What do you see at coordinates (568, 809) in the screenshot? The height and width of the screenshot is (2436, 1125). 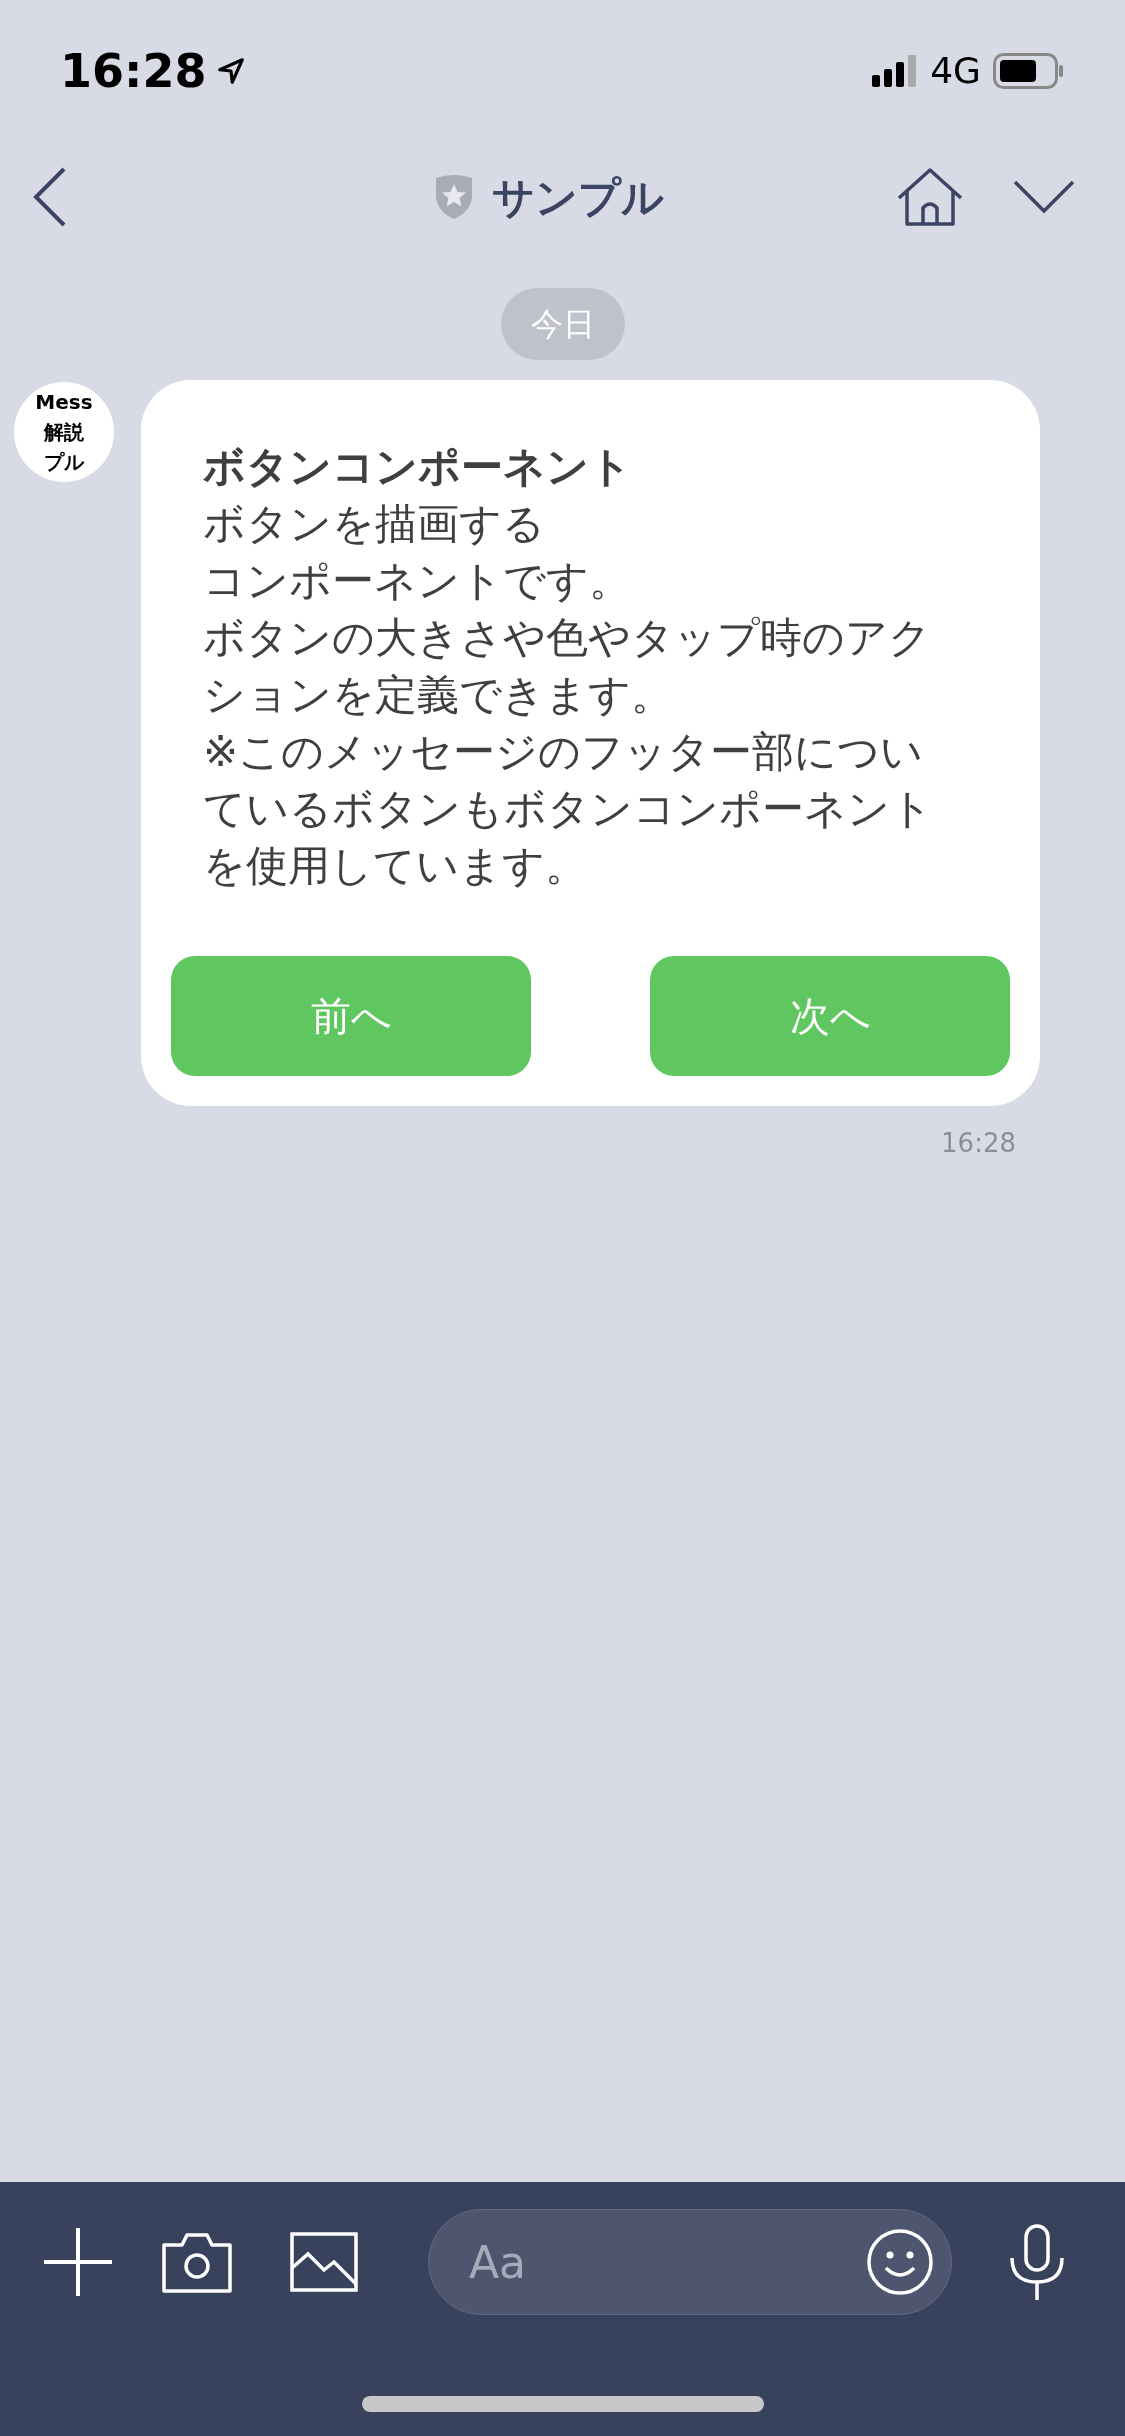 I see `message-text: ※このメッセージのフッター部についているボタンもボタンコンポーネントを使用しています。` at bounding box center [568, 809].